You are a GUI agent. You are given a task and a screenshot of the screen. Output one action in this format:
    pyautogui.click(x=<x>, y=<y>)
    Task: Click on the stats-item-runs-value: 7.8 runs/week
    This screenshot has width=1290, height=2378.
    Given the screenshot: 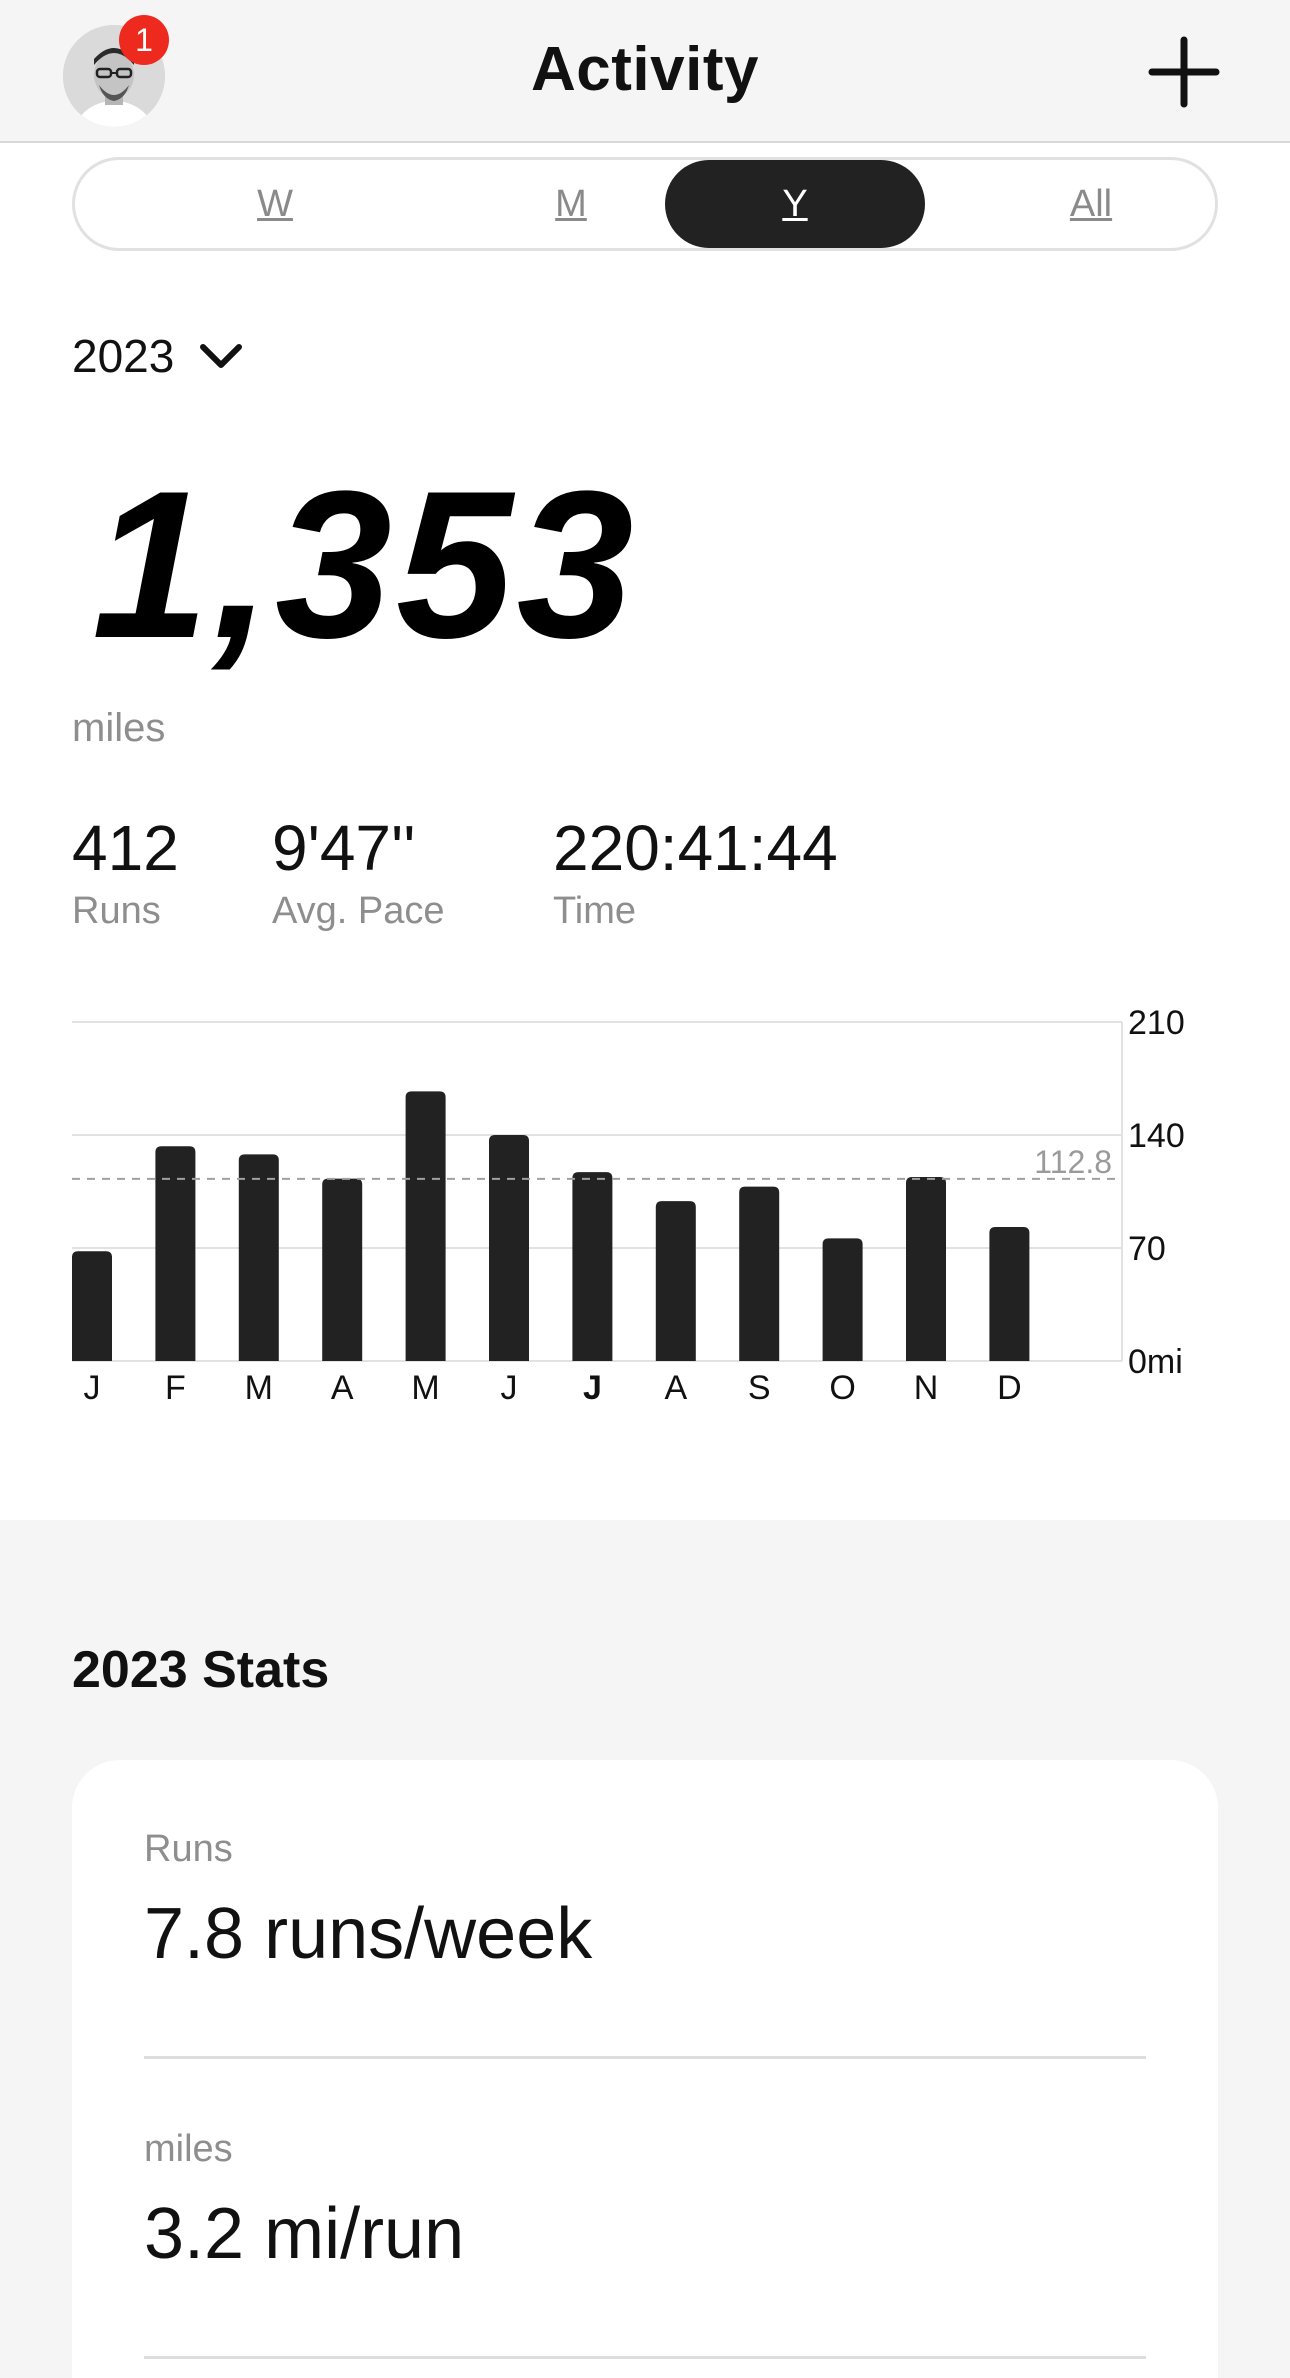 What is the action you would take?
    pyautogui.click(x=368, y=1934)
    